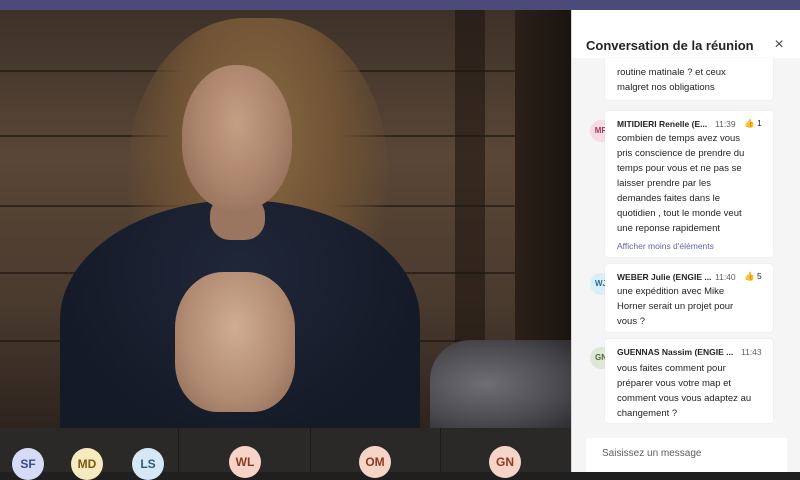 The height and width of the screenshot is (480, 800). I want to click on reaction-badge: 👍 5, so click(753, 276).